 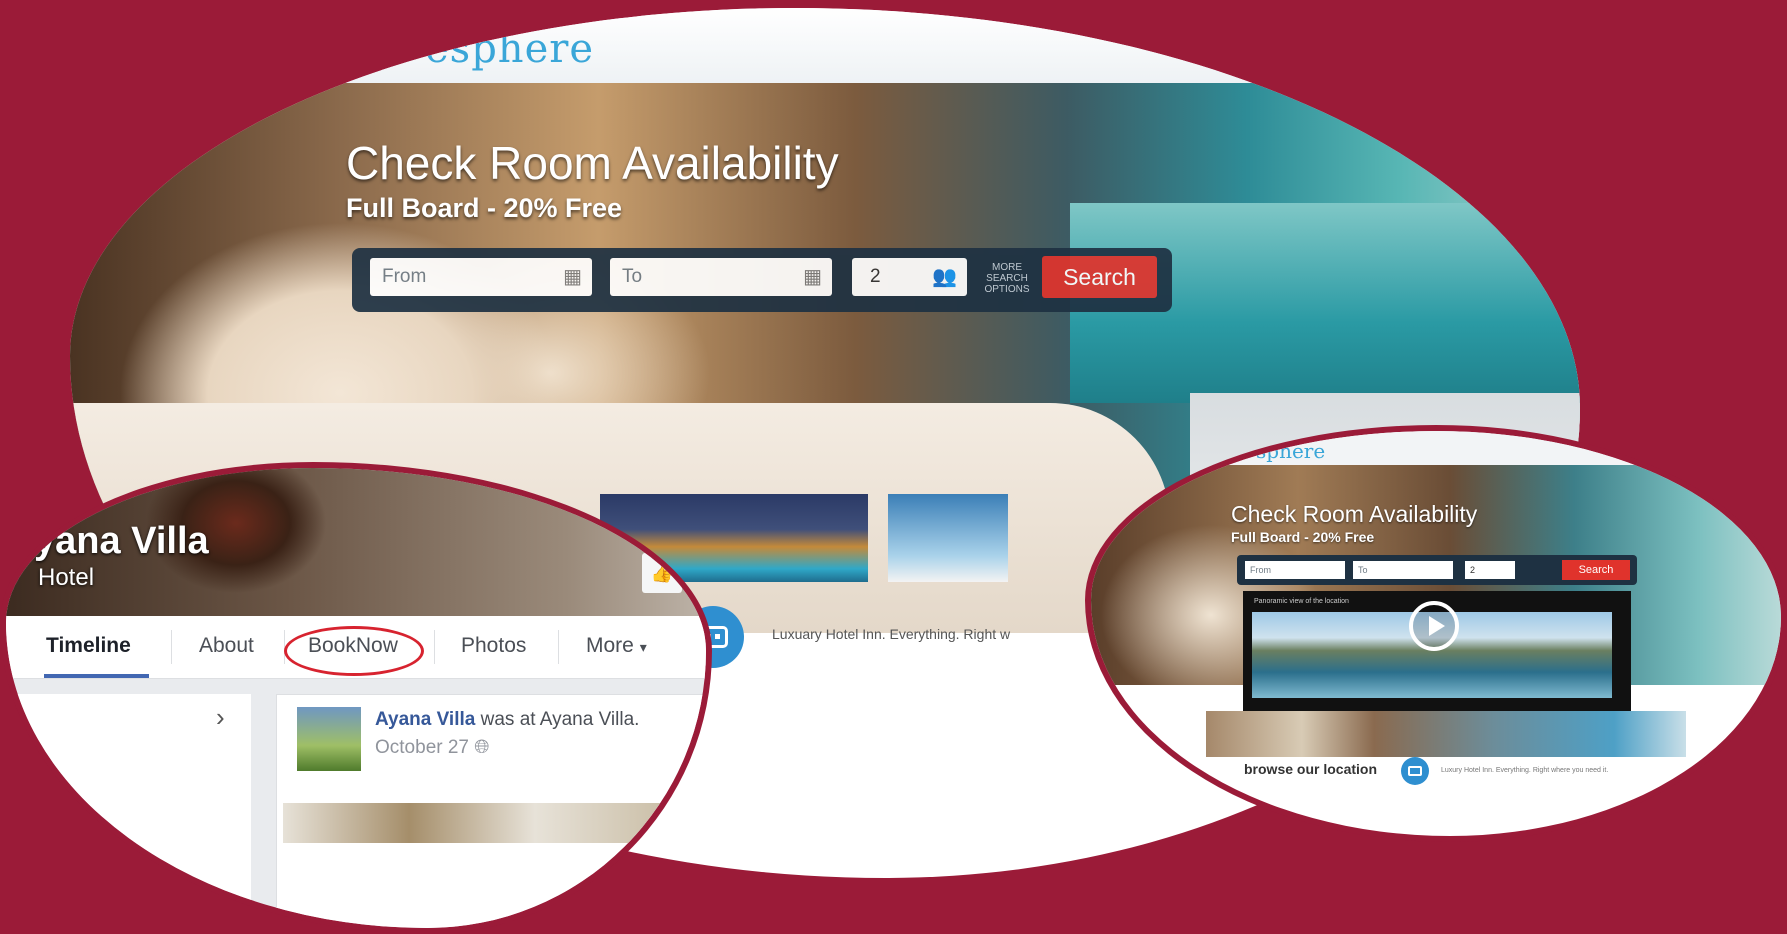 I want to click on to-date-placeholder: To, so click(x=632, y=276).